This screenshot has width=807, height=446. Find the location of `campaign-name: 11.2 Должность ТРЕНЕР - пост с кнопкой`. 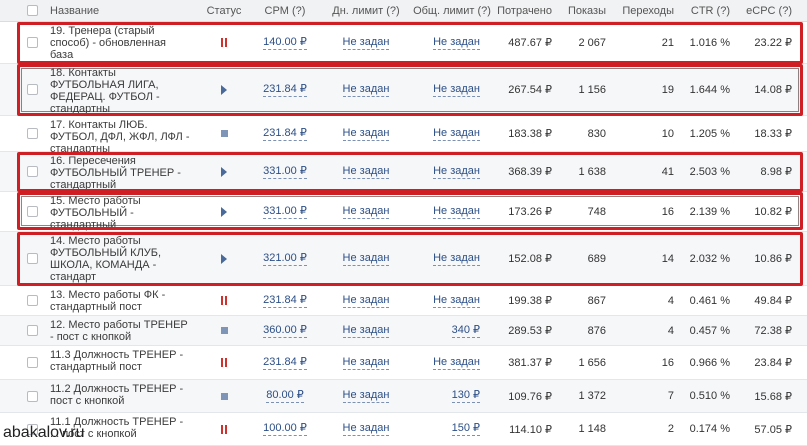

campaign-name: 11.2 Должность ТРЕНЕР - пост с кнопкой is located at coordinates (121, 393).